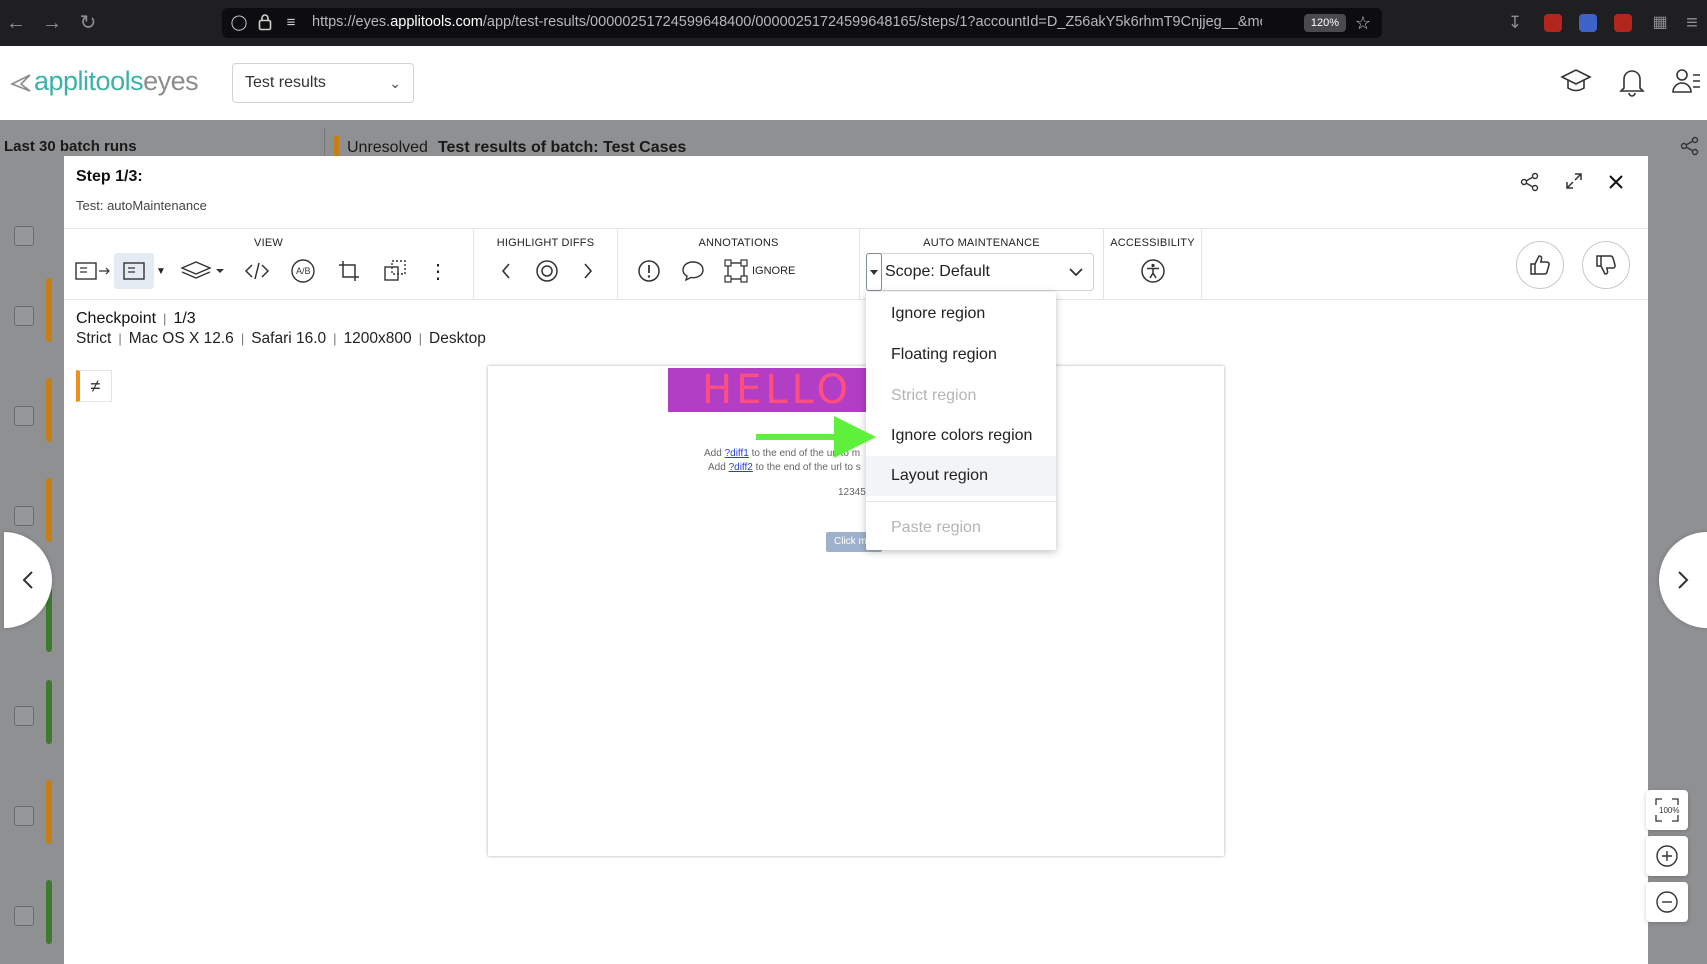 Image resolution: width=1707 pixels, height=964 pixels. What do you see at coordinates (1686, 81) in the screenshot?
I see `user-menu-icon` at bounding box center [1686, 81].